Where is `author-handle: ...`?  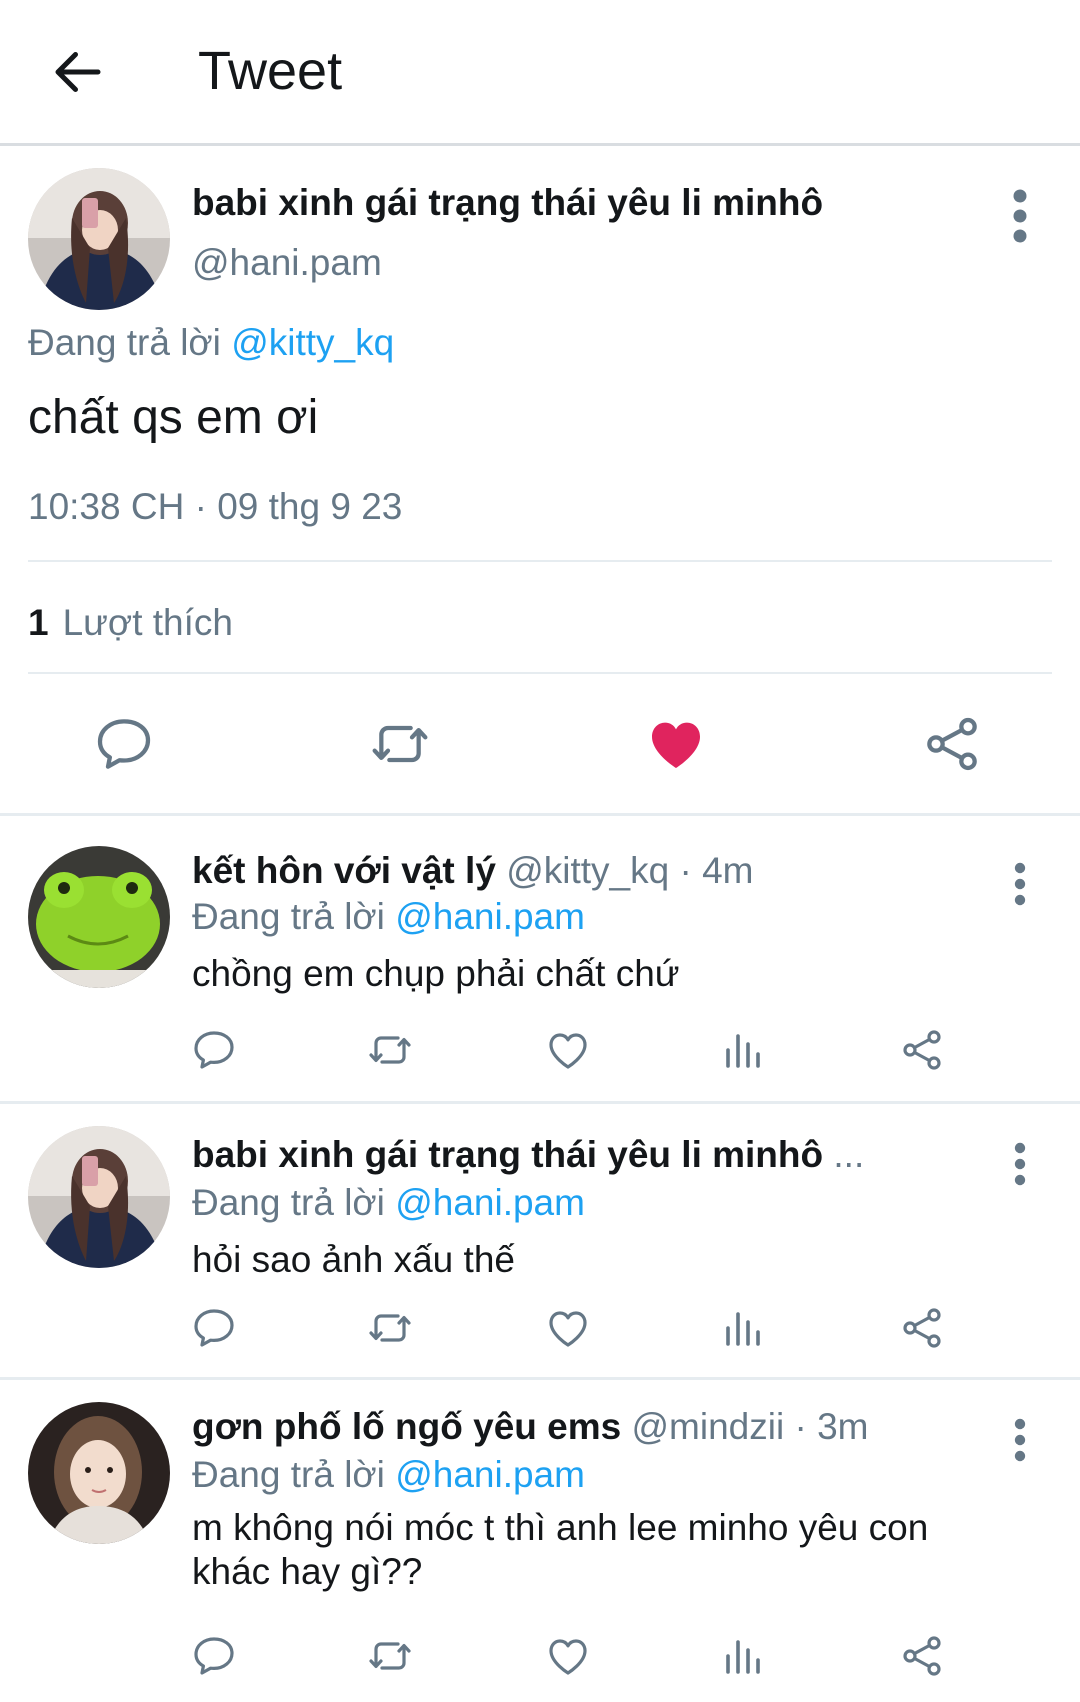
author-handle: ... is located at coordinates (848, 1154).